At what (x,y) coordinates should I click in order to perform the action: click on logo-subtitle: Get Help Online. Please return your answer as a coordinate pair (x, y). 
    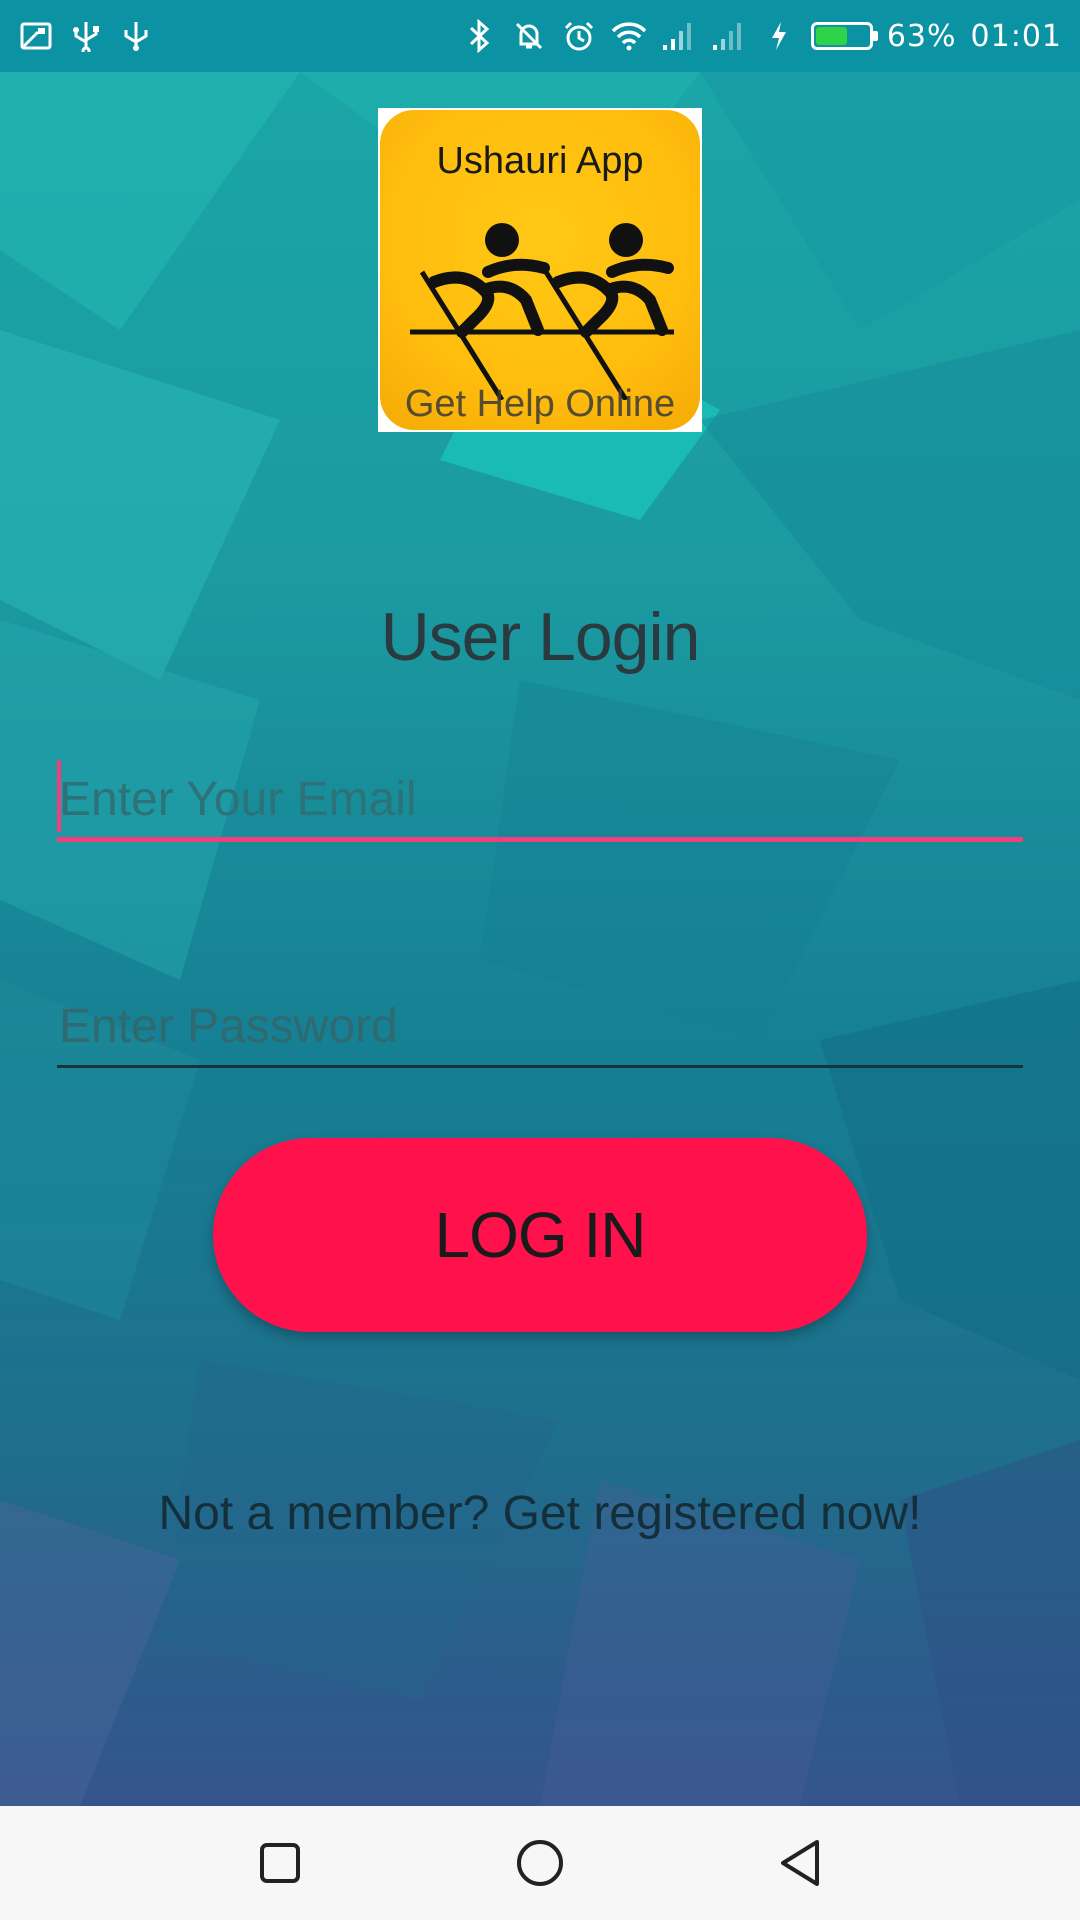
    Looking at the image, I should click on (540, 404).